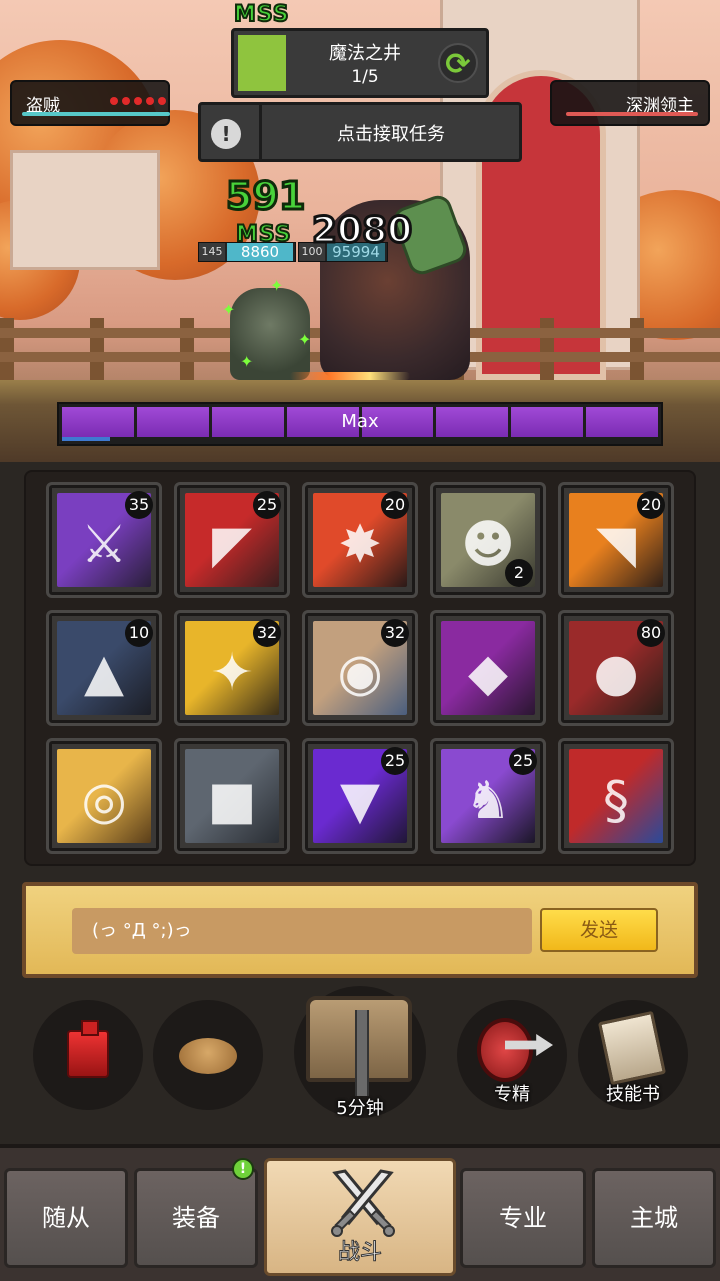  I want to click on tab-follower: 随从, so click(66, 1218).